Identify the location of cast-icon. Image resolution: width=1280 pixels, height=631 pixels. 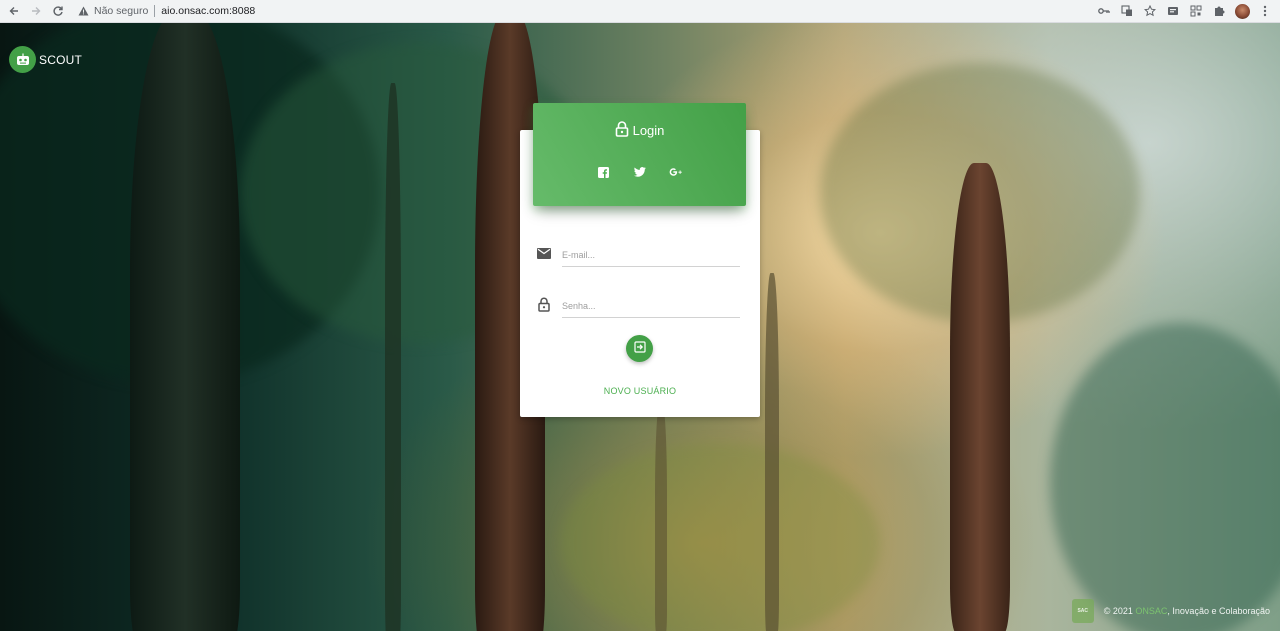
(1173, 11).